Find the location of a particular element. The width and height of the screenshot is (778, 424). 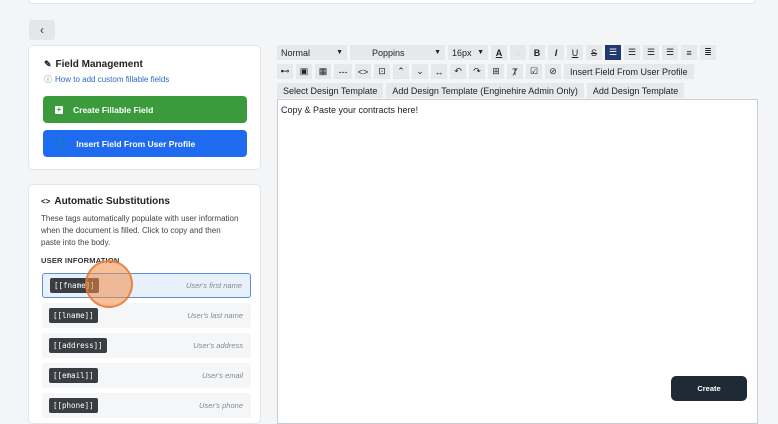

tag-row-lname: [[lname]] User's last name is located at coordinates (146, 315).